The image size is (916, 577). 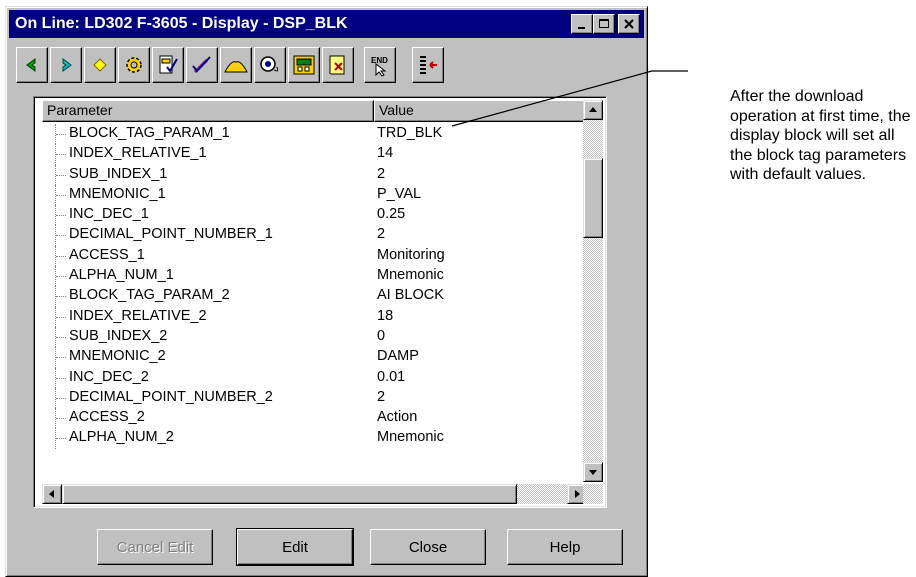 What do you see at coordinates (117, 193) in the screenshot?
I see `parameter-name: MNEMONIC_1` at bounding box center [117, 193].